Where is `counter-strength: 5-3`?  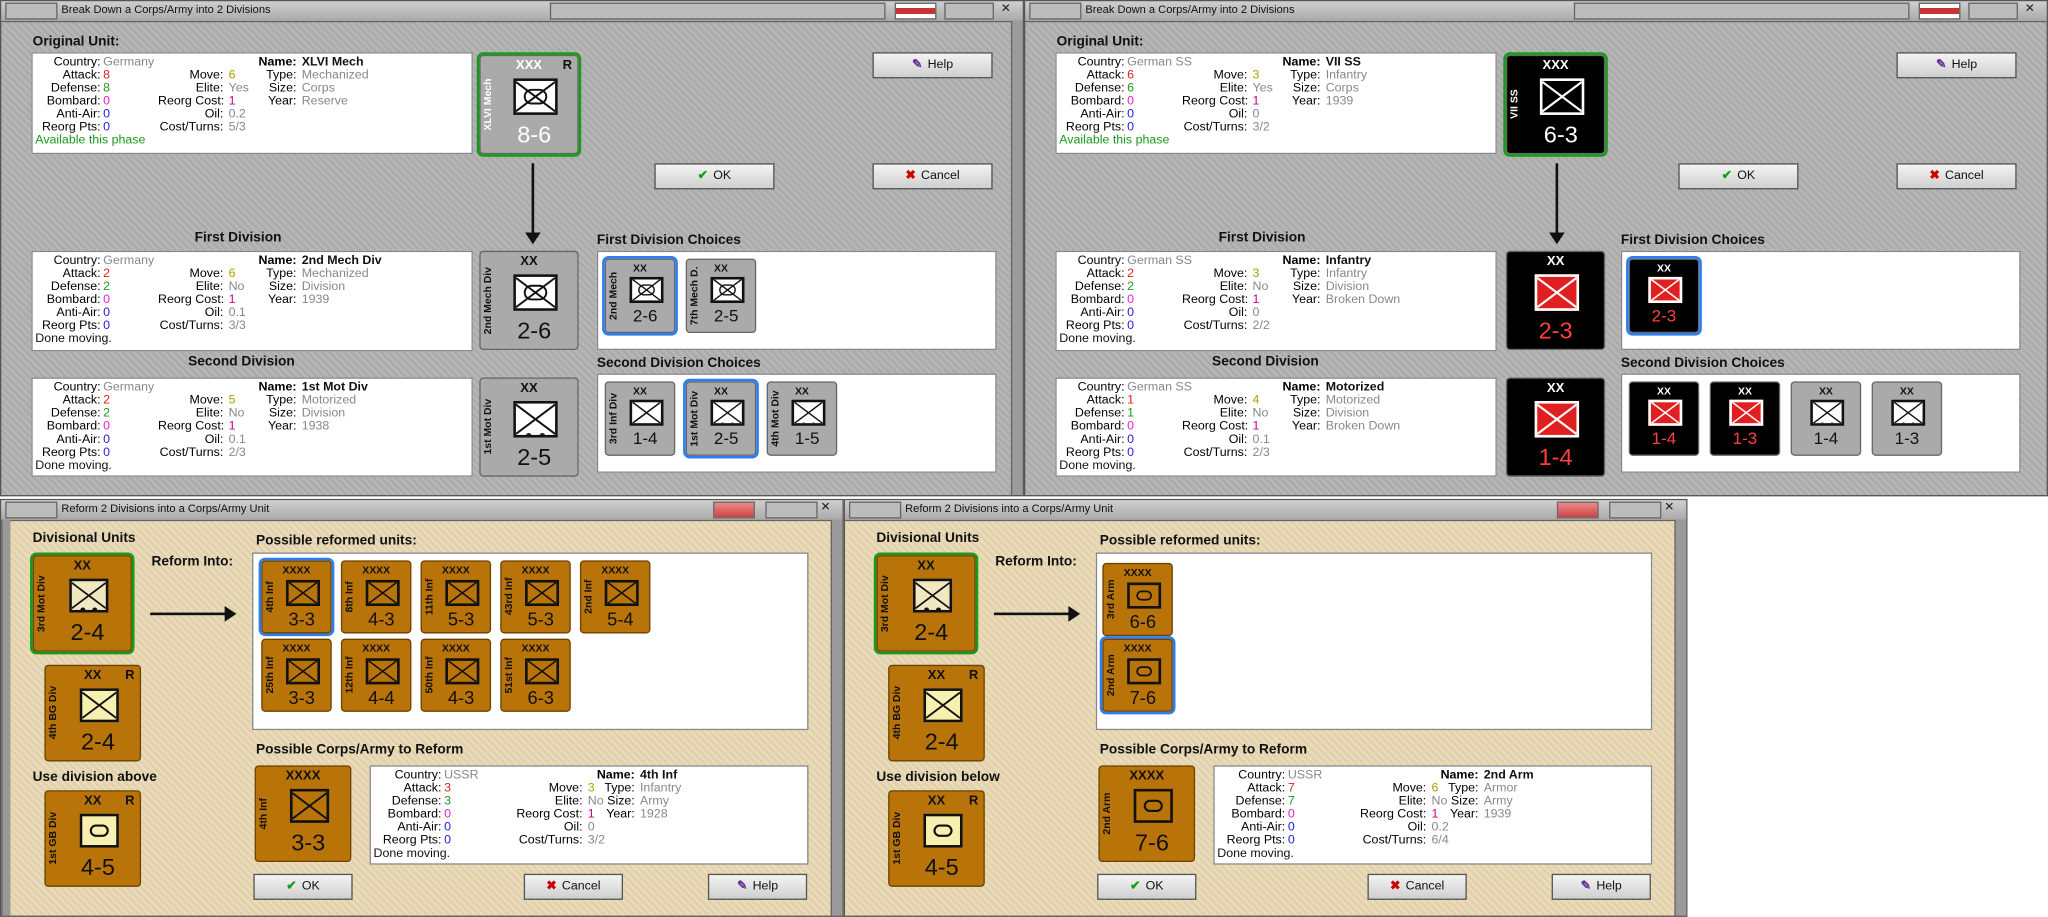 counter-strength: 5-3 is located at coordinates (540, 619).